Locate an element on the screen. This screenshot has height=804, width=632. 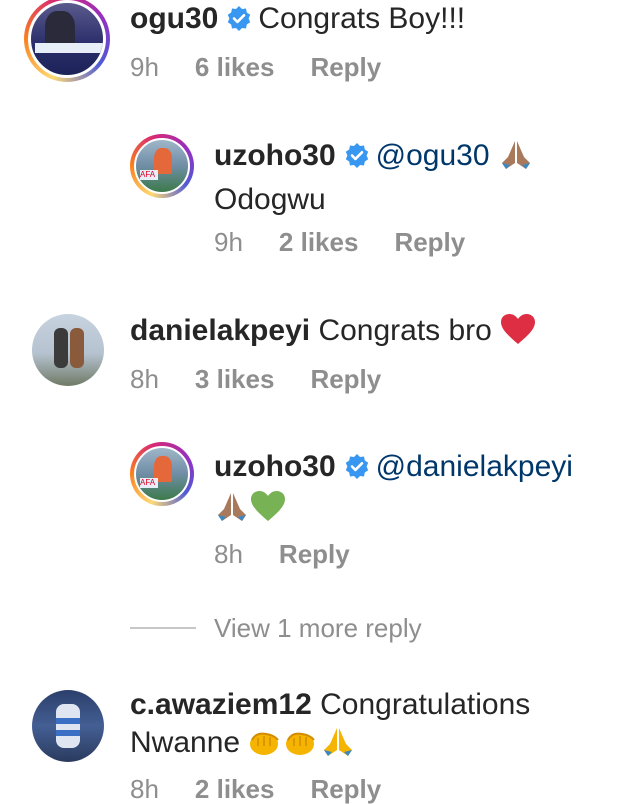
view-more-label: View 1 more reply is located at coordinates (318, 628).